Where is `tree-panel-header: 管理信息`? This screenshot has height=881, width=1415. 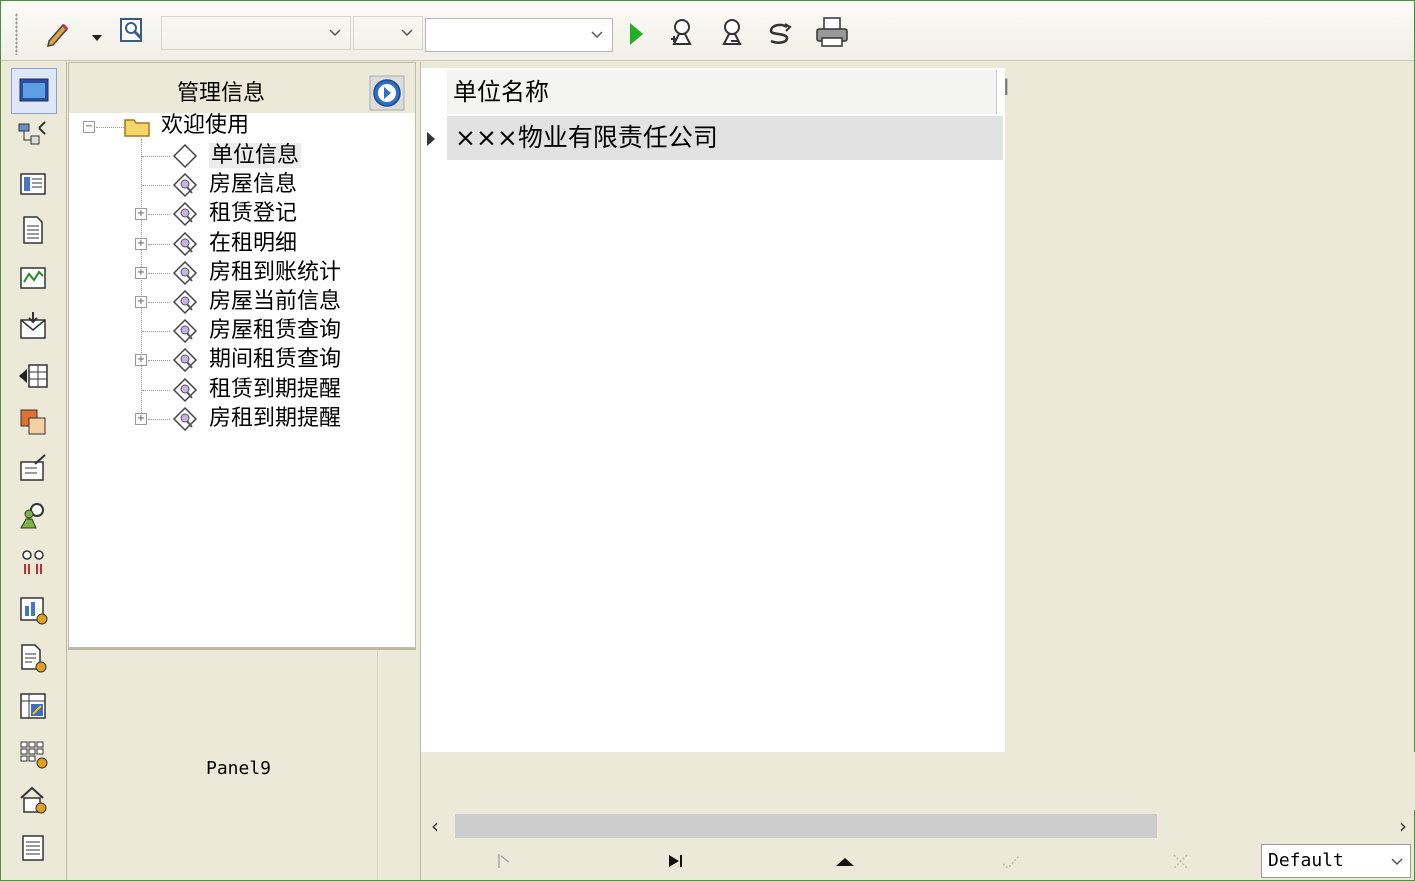 tree-panel-header: 管理信息 is located at coordinates (242, 88).